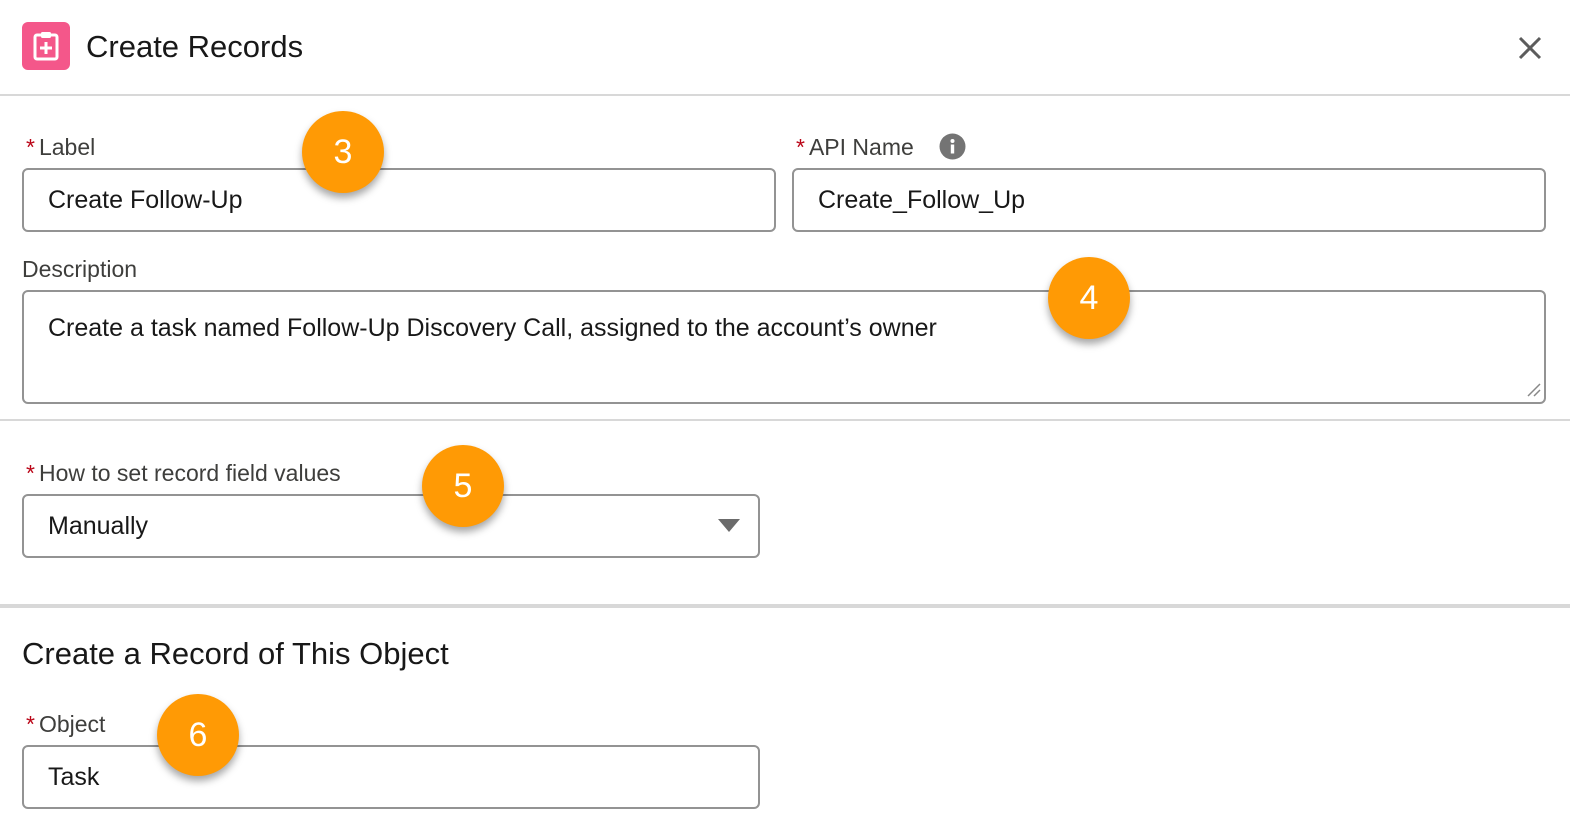  What do you see at coordinates (80, 269) in the screenshot?
I see `description-field-label: Description` at bounding box center [80, 269].